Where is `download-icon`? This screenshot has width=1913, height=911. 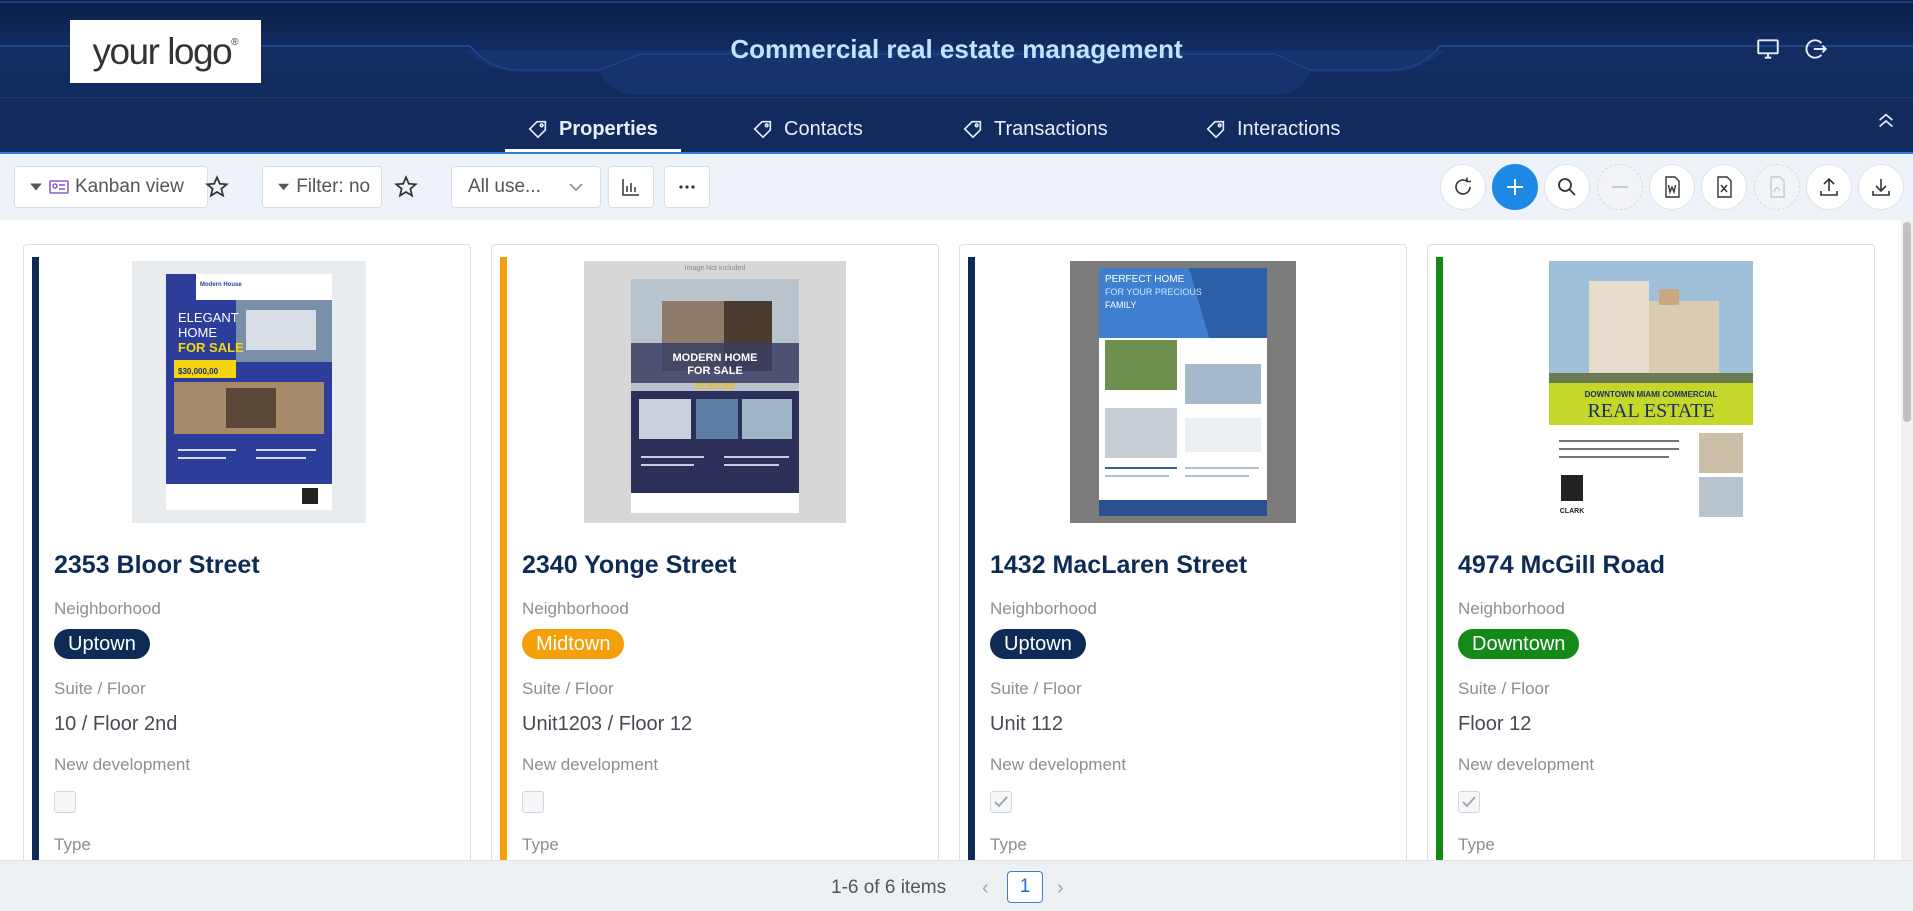 download-icon is located at coordinates (1881, 187).